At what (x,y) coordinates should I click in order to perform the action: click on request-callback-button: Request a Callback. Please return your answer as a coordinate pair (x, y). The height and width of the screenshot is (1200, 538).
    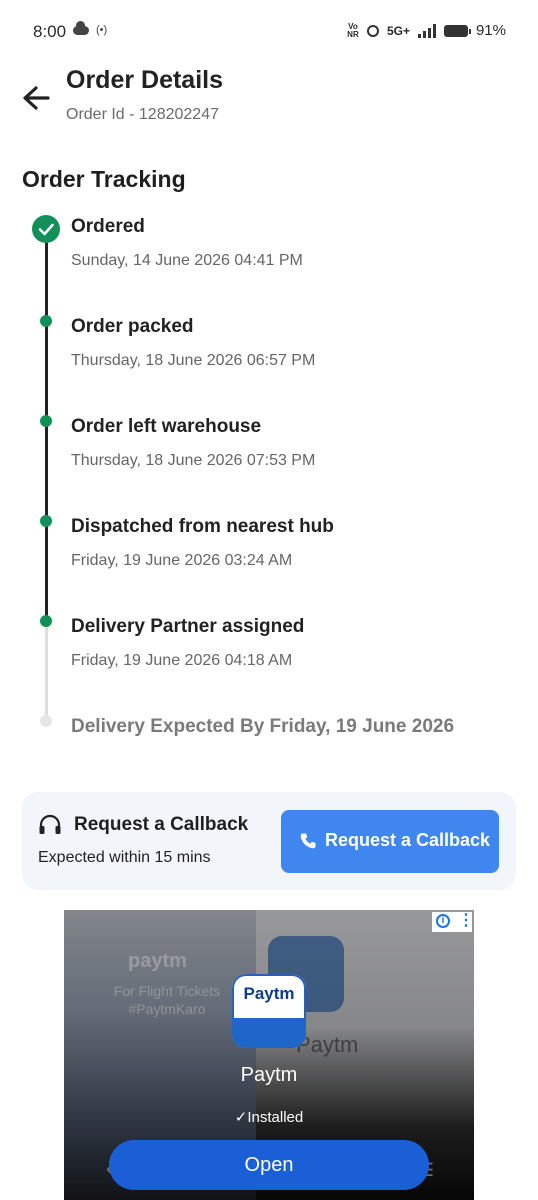
    Looking at the image, I should click on (390, 841).